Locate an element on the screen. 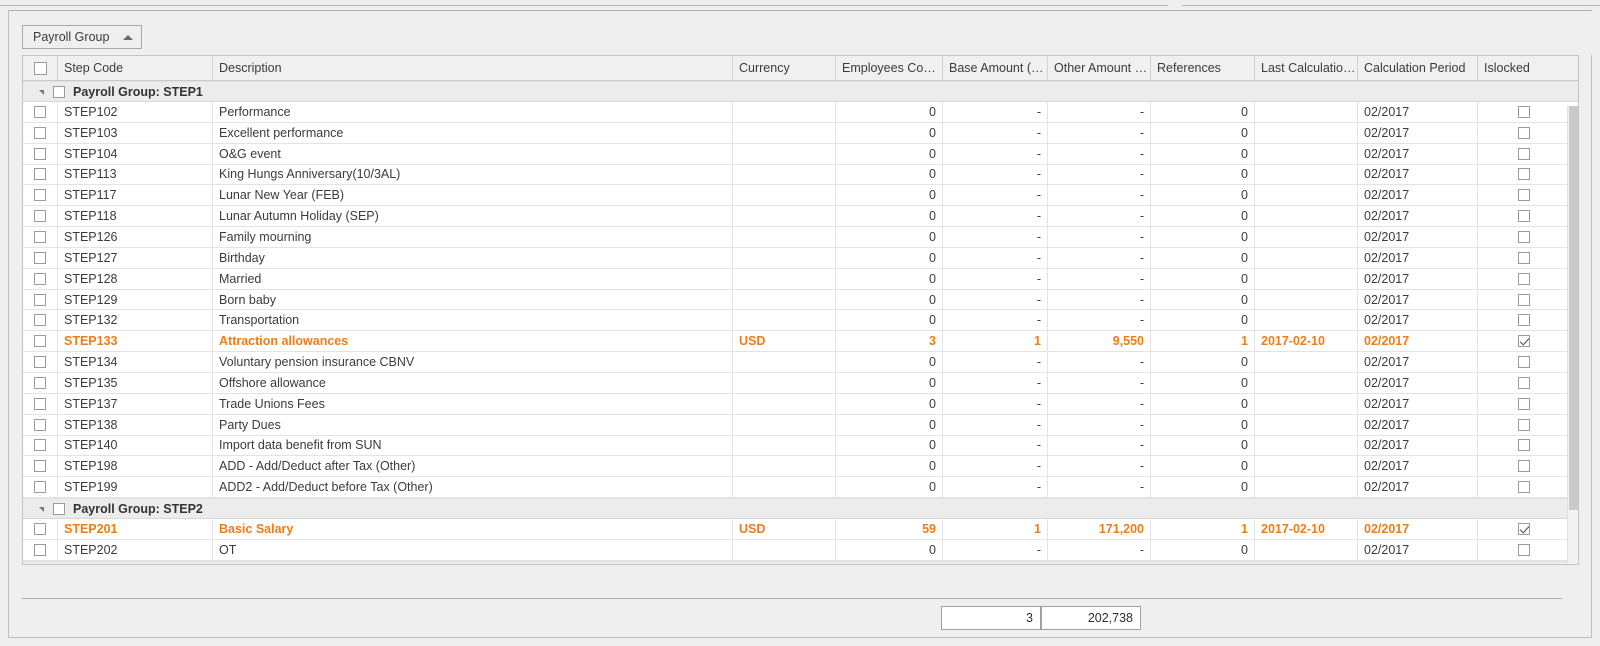 The image size is (1600, 646). cell-base_amount: - is located at coordinates (995, 445).